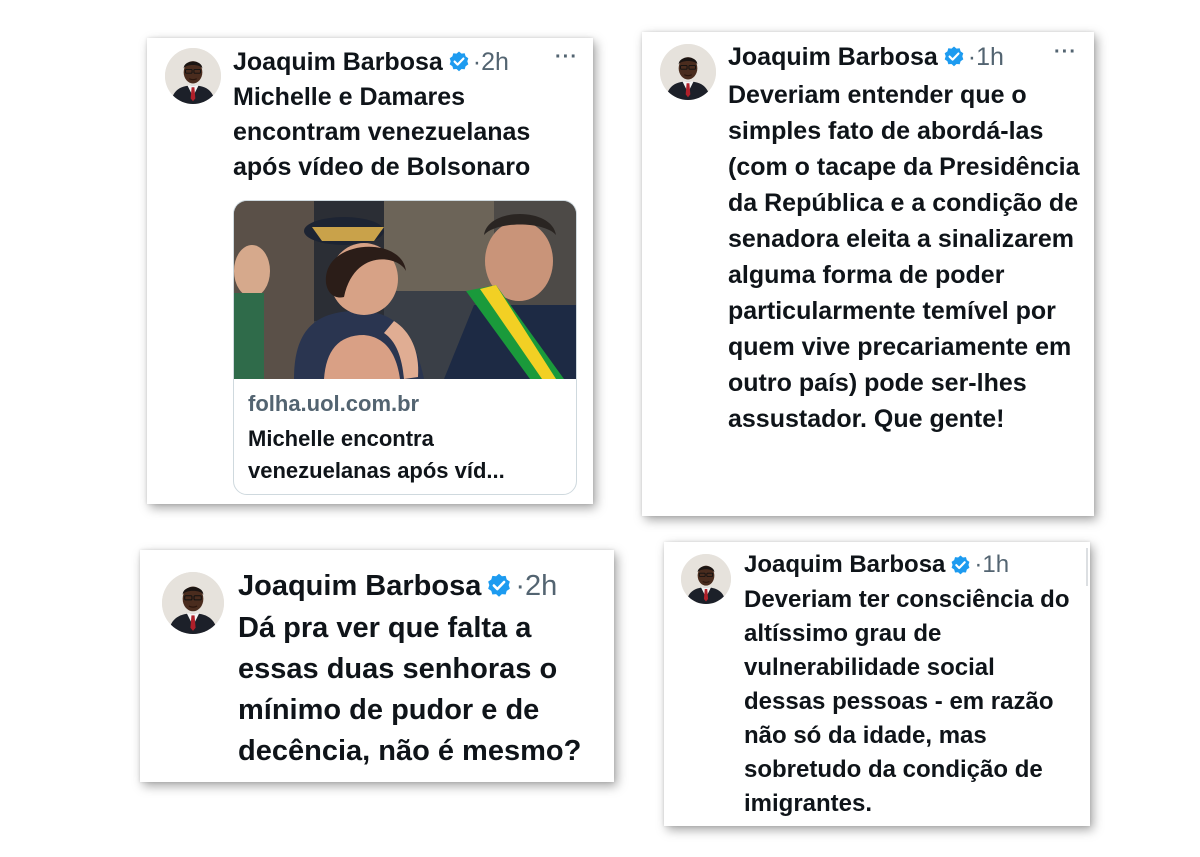 Image resolution: width=1200 pixels, height=857 pixels. I want to click on link-domain: folha.uol.com.br, so click(333, 404).